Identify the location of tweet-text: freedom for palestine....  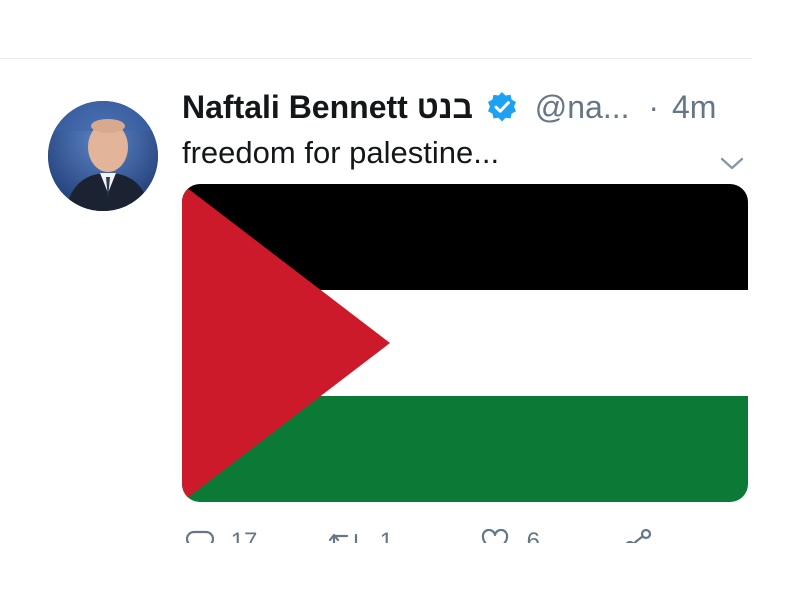
(341, 152).